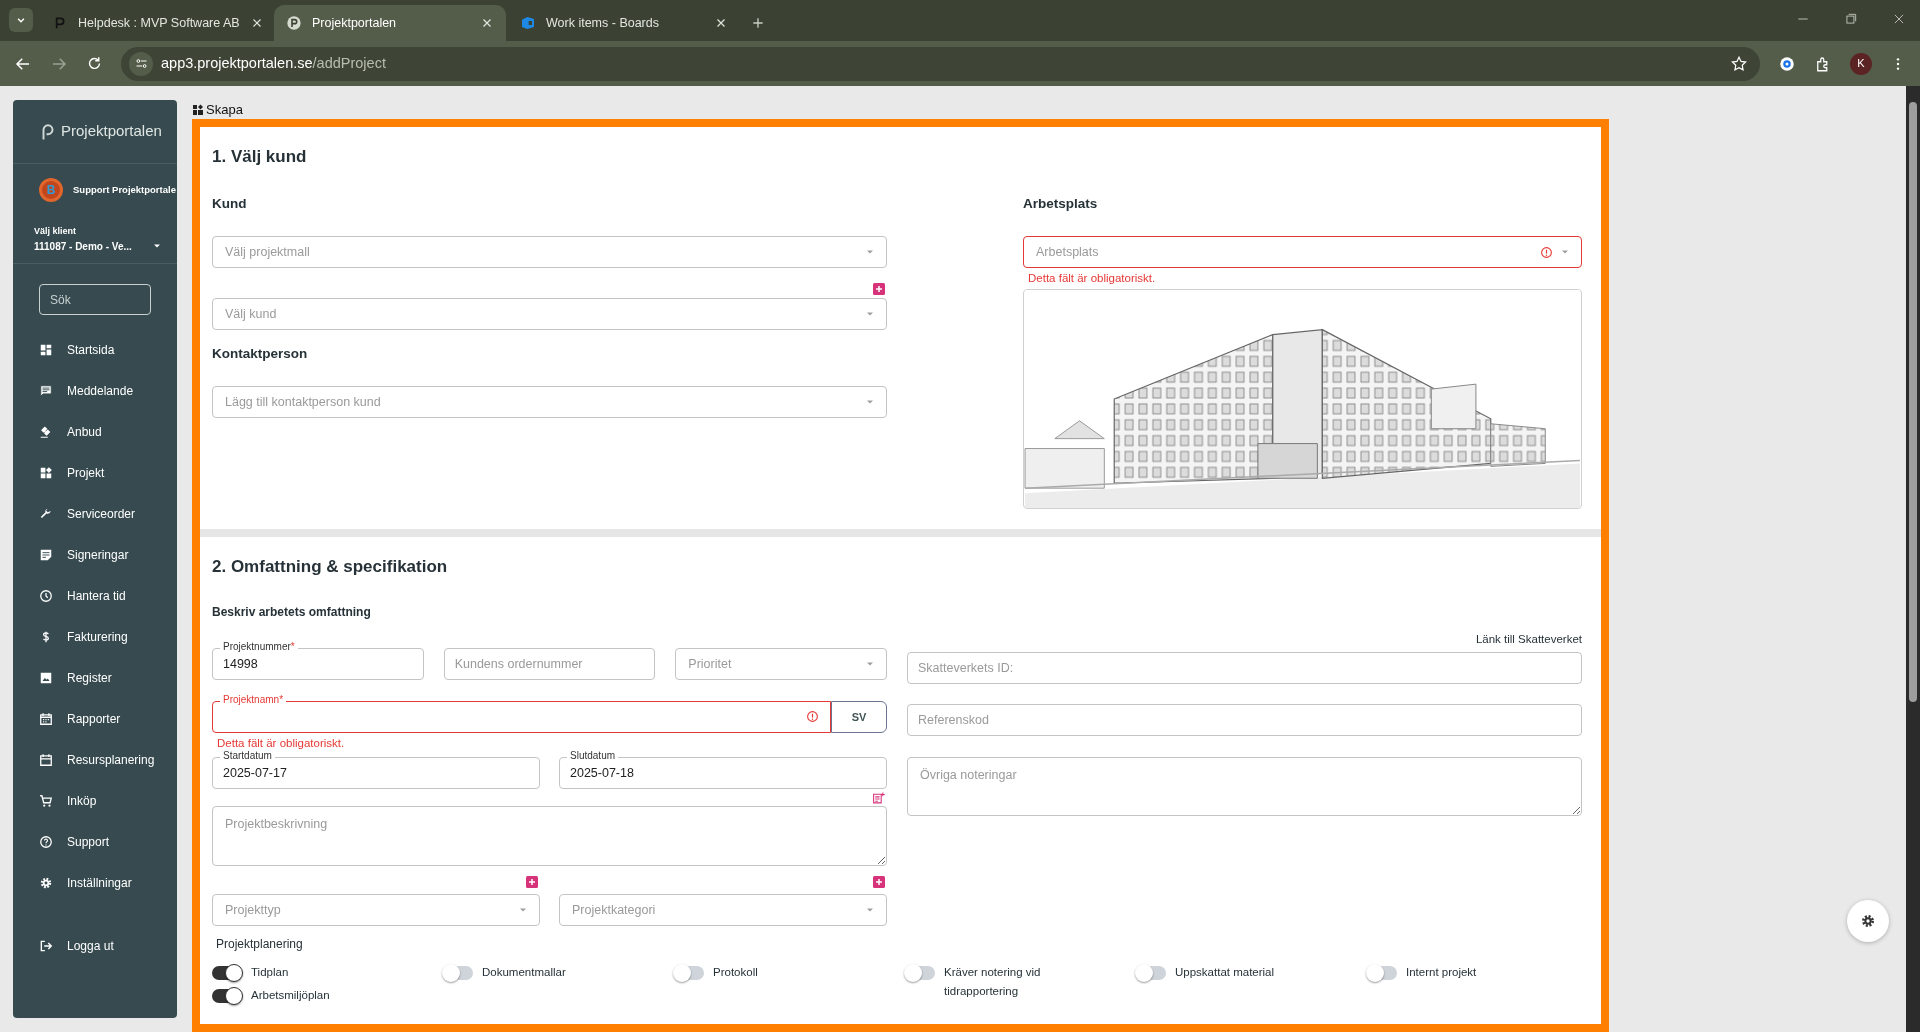 The image size is (1920, 1032). I want to click on wrench-icon, so click(46, 513).